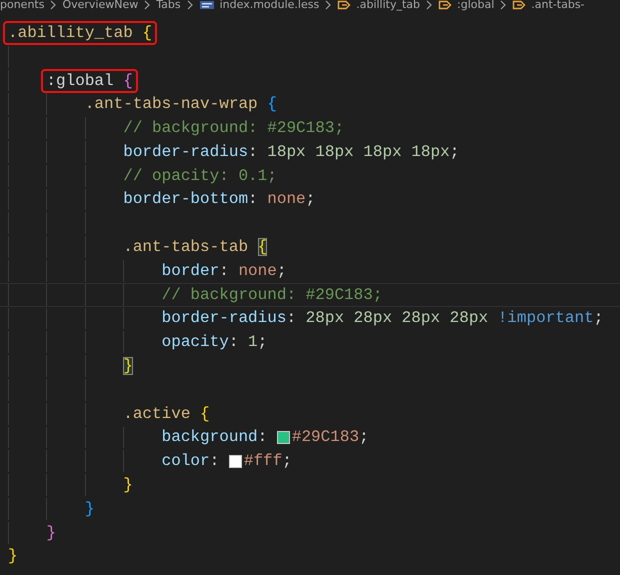 This screenshot has width=620, height=575. What do you see at coordinates (166, 413) in the screenshot?
I see `code-line: .active {` at bounding box center [166, 413].